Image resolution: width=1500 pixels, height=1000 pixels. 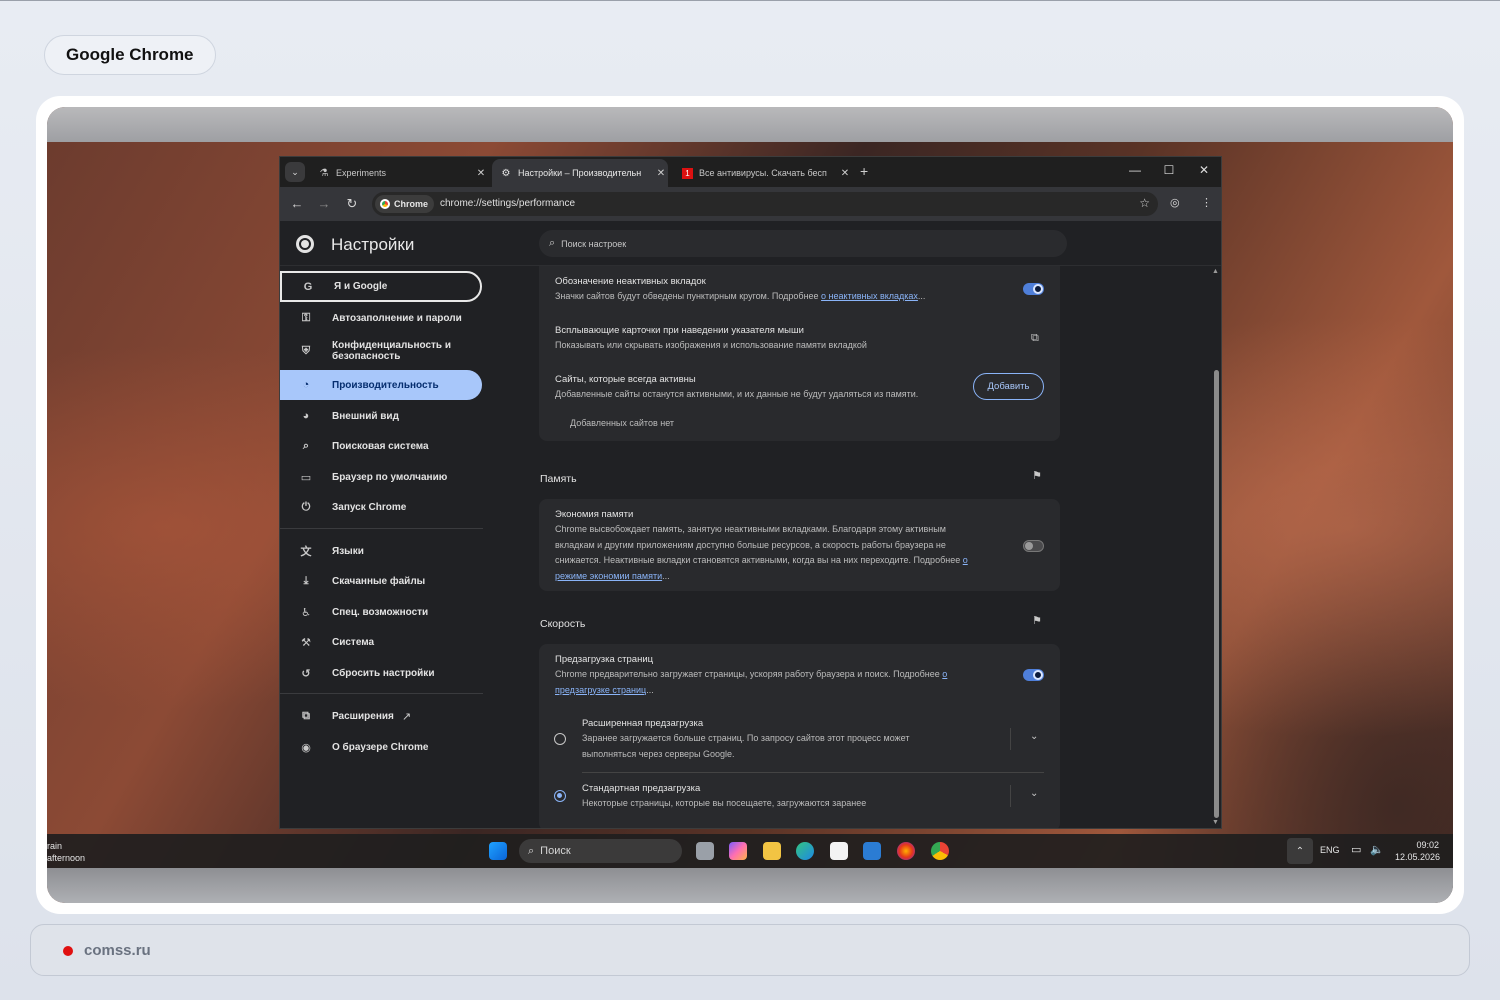 What do you see at coordinates (869, 296) in the screenshot?
I see `inactive-tabs-link: о неактивных вкладках` at bounding box center [869, 296].